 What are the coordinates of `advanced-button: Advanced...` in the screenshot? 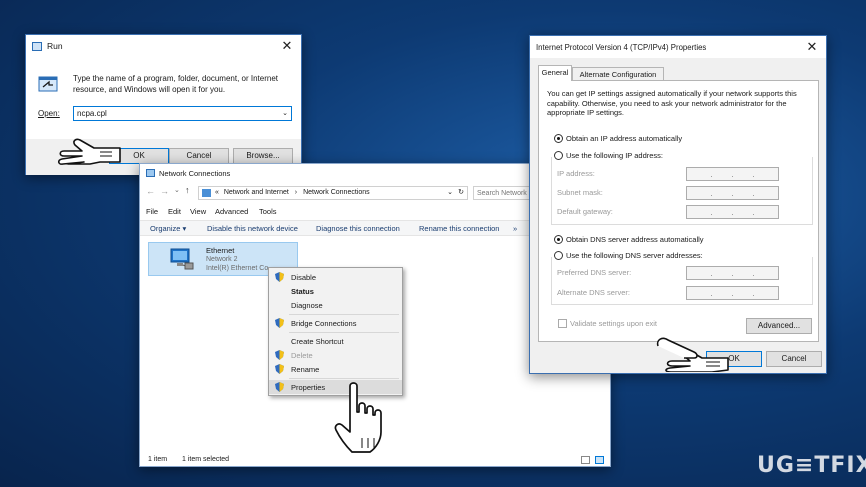 It's located at (779, 326).